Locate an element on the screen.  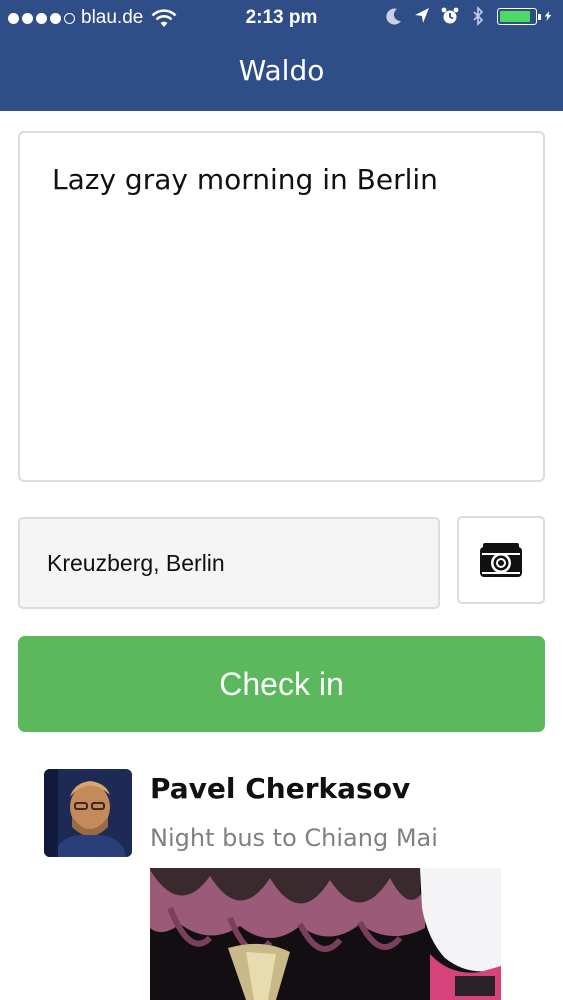
bluetooth-icon is located at coordinates (478, 16).